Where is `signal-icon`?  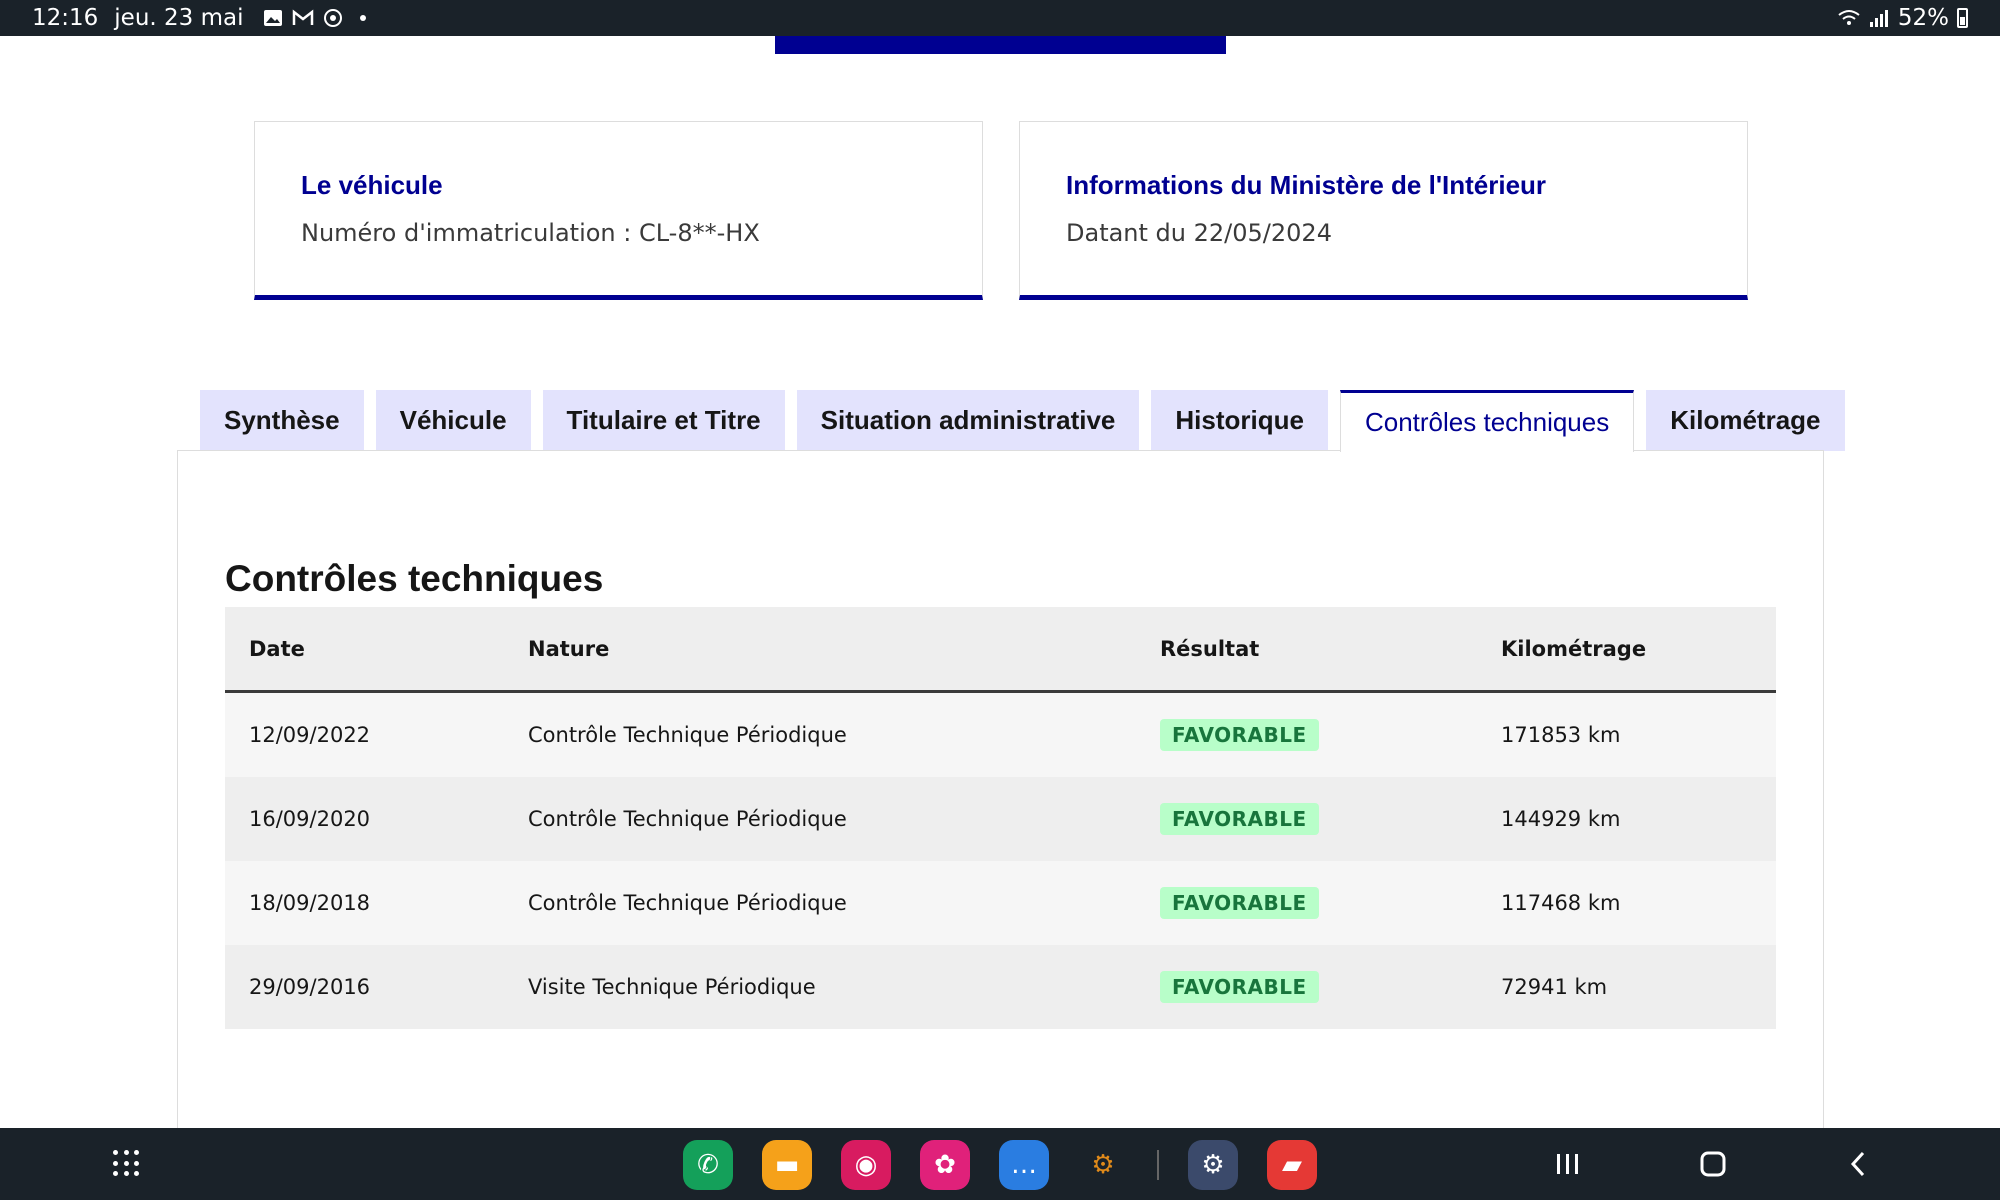
signal-icon is located at coordinates (1879, 18).